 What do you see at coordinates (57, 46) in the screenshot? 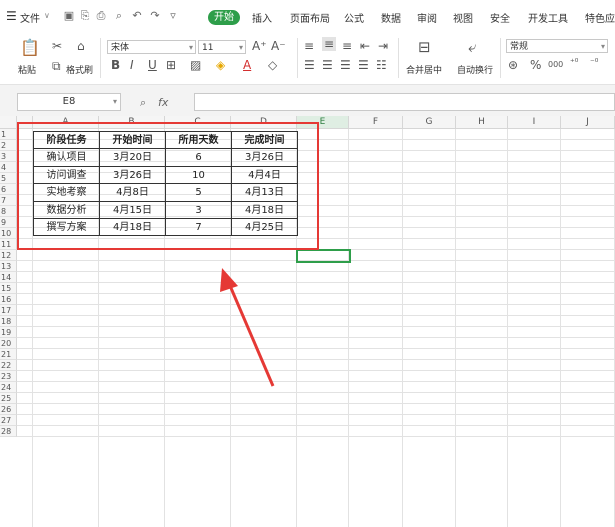
I see `cut-icon: ✂` at bounding box center [57, 46].